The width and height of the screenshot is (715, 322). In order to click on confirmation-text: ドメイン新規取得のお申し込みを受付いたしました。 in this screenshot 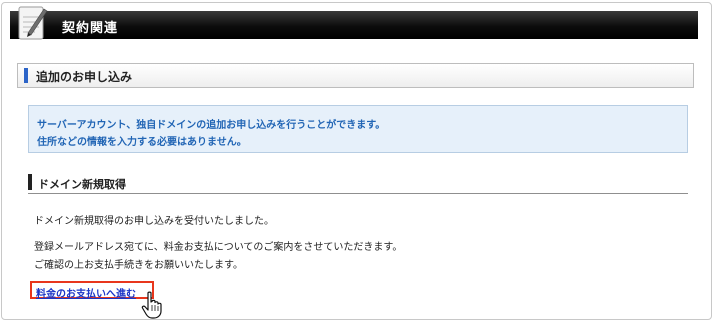, I will do `click(154, 221)`.